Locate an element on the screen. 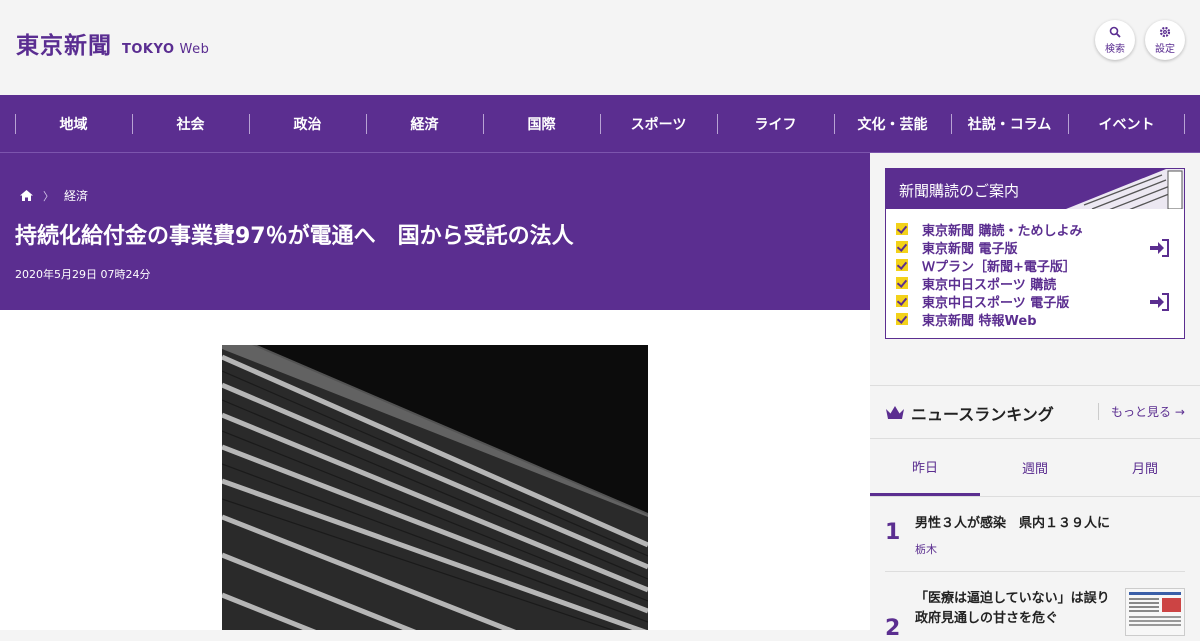 The height and width of the screenshot is (641, 1200). tab-yesterday: 昨日 is located at coordinates (925, 467).